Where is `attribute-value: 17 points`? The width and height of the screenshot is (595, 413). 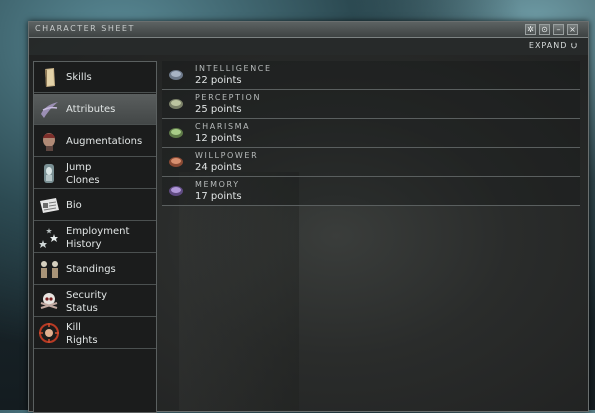
attribute-value: 17 points is located at coordinates (218, 196).